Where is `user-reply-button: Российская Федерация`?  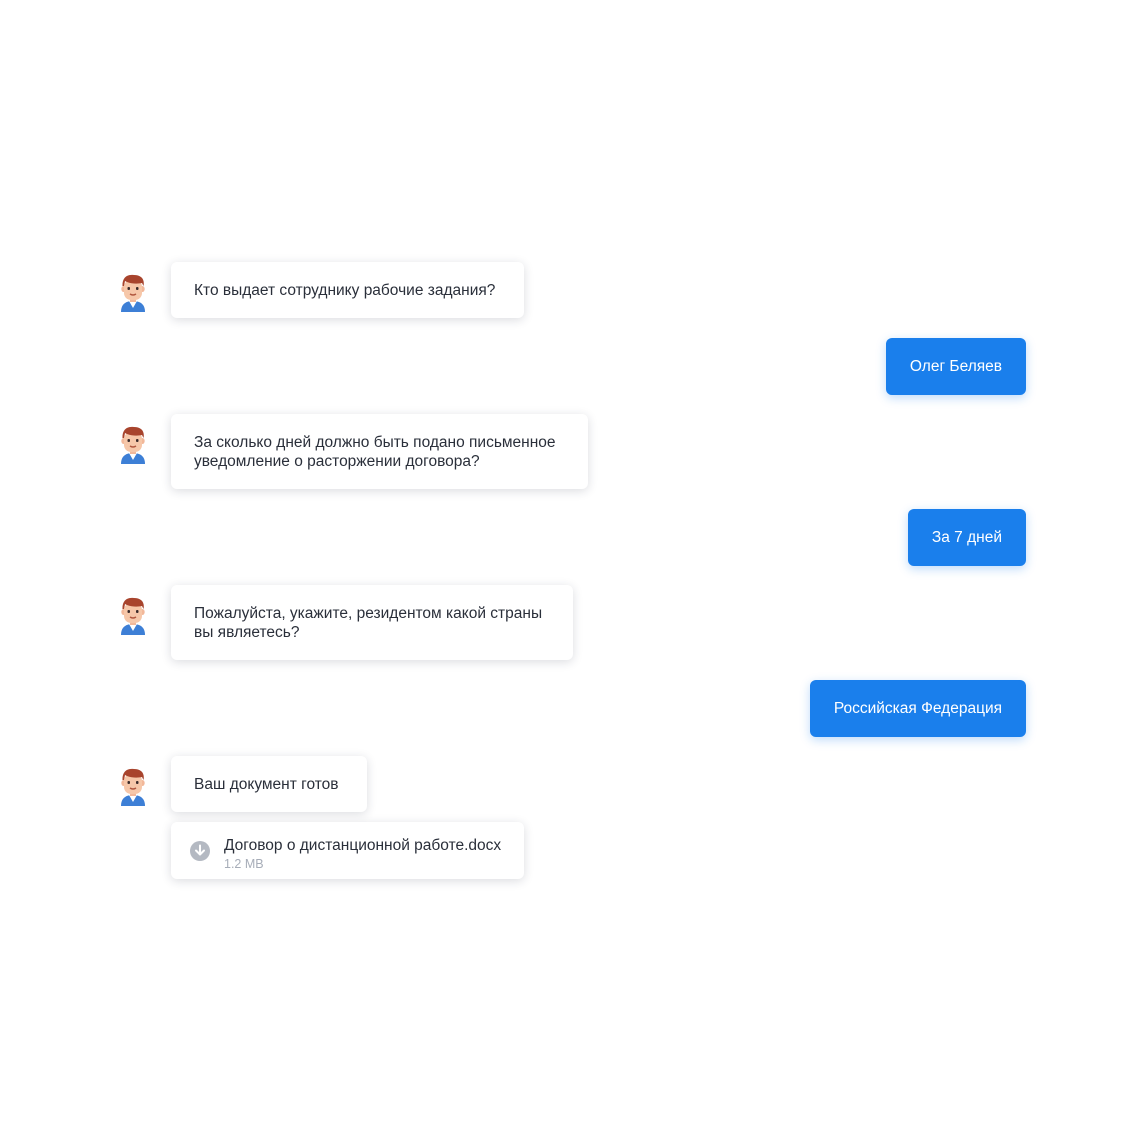 user-reply-button: Российская Федерация is located at coordinates (917, 708).